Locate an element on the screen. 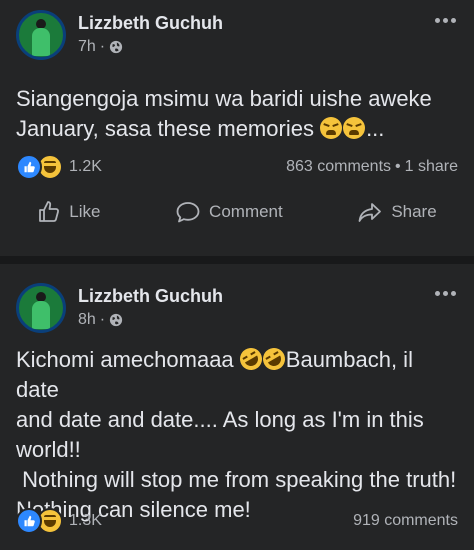  comment-button: Comment is located at coordinates (229, 212).